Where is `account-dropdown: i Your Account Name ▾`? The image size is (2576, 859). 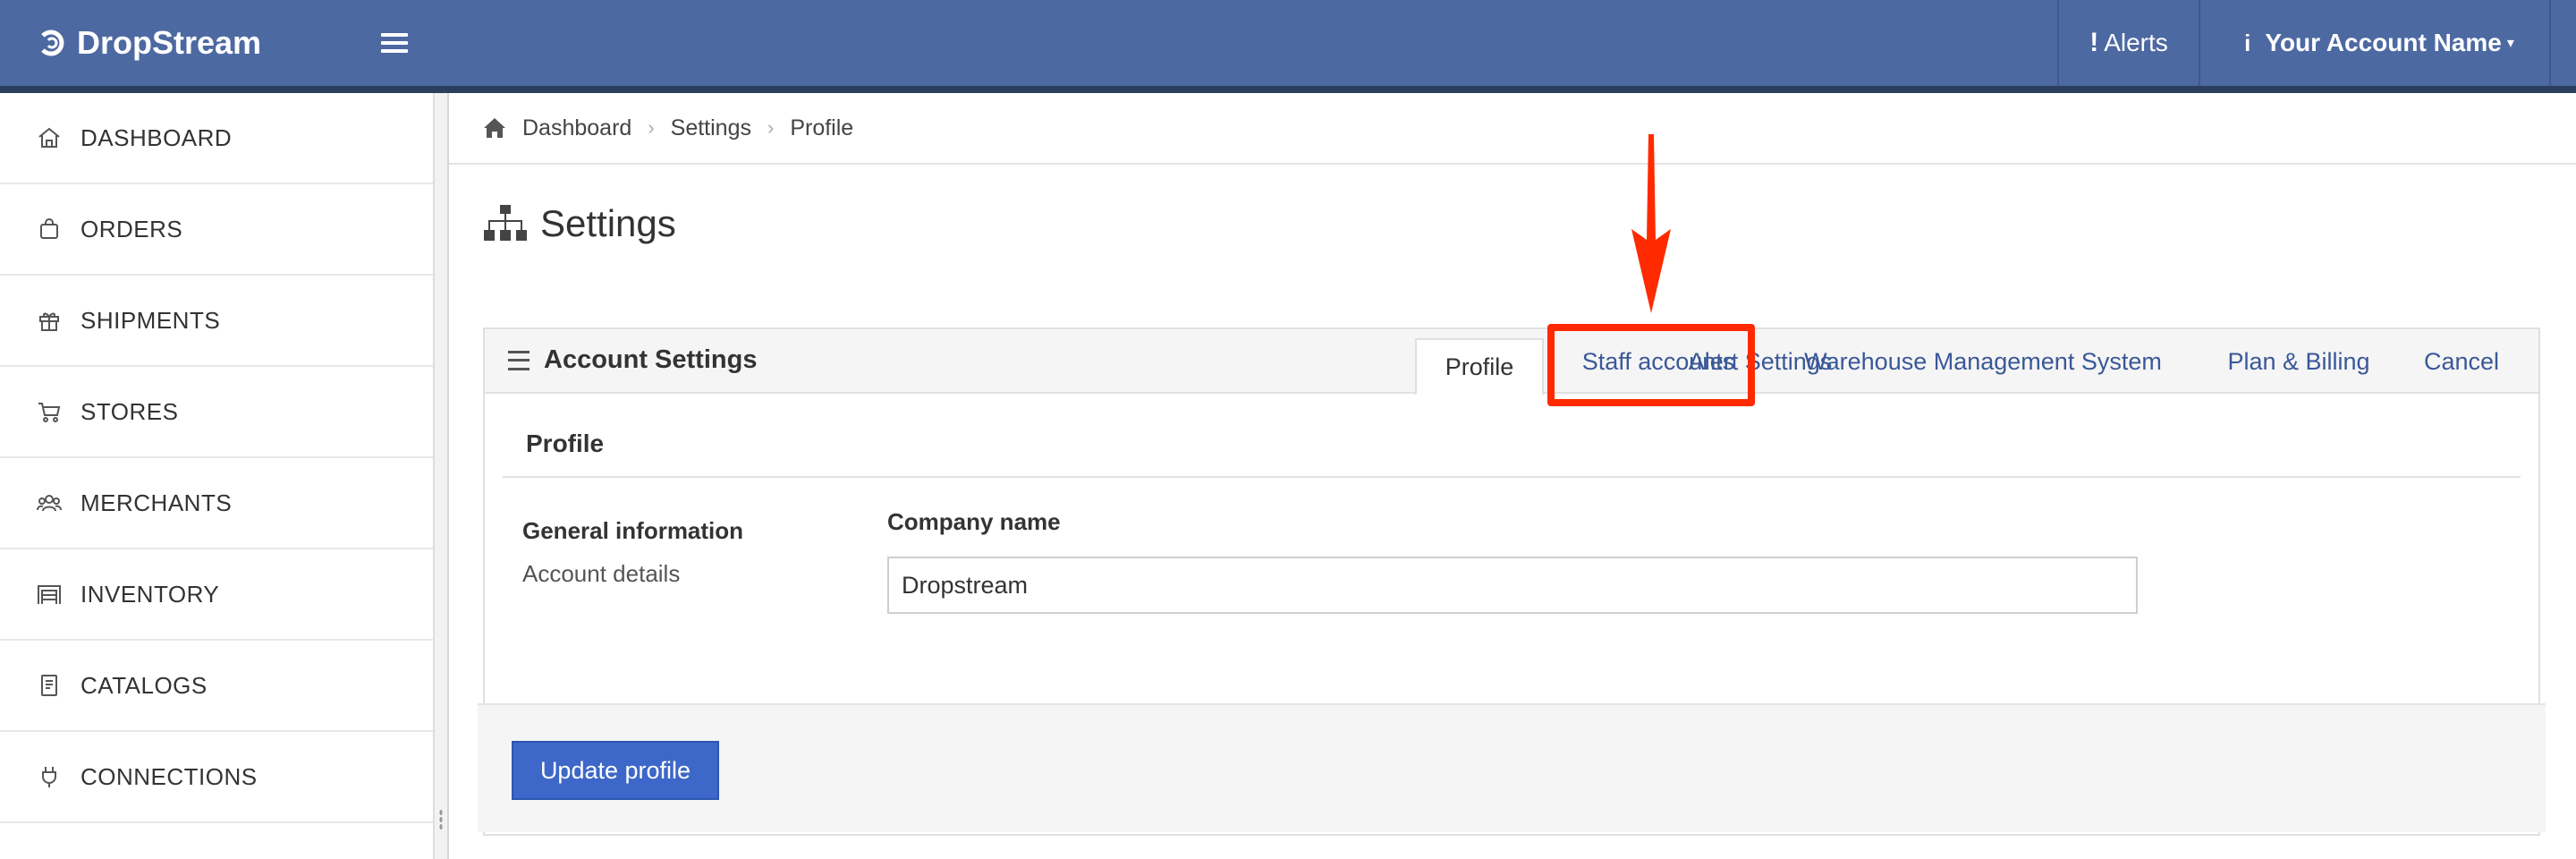
account-dropdown: i Your Account Name ▾ is located at coordinates (2379, 43).